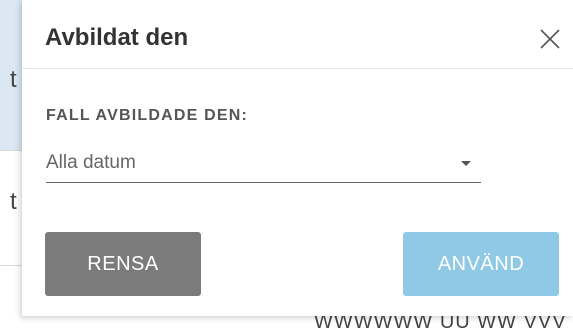 This screenshot has height=333, width=573. What do you see at coordinates (91, 162) in the screenshot?
I see `date-select-value: Alla datum` at bounding box center [91, 162].